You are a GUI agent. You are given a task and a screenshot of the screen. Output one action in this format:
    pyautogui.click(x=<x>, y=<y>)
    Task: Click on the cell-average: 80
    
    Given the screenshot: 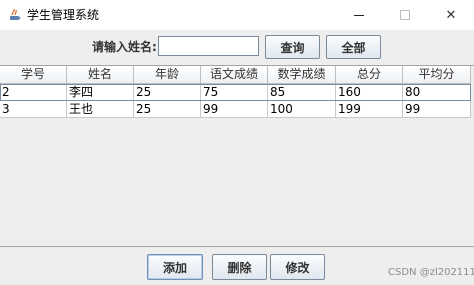 What is the action you would take?
    pyautogui.click(x=437, y=92)
    